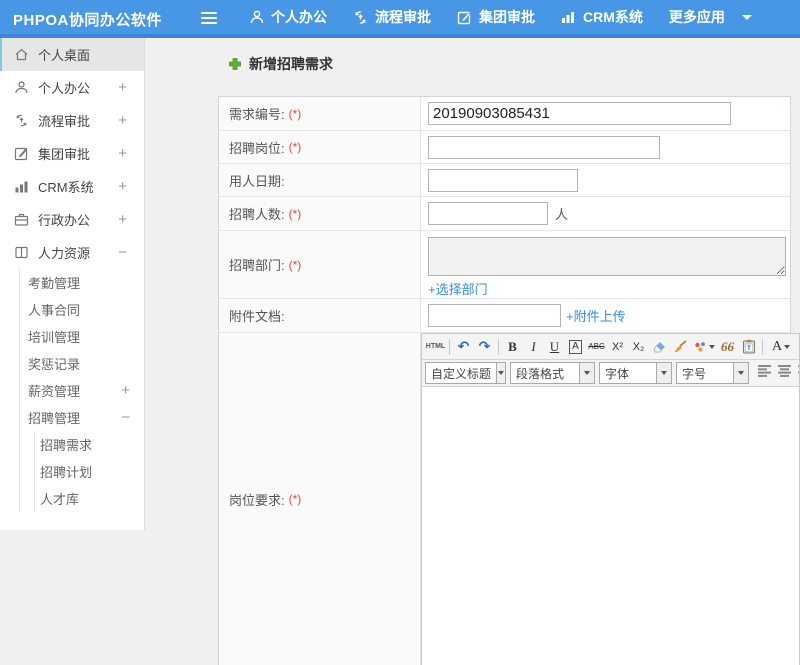 Image resolution: width=800 pixels, height=665 pixels. What do you see at coordinates (507, 17) in the screenshot?
I see `nav-label: 集团审批` at bounding box center [507, 17].